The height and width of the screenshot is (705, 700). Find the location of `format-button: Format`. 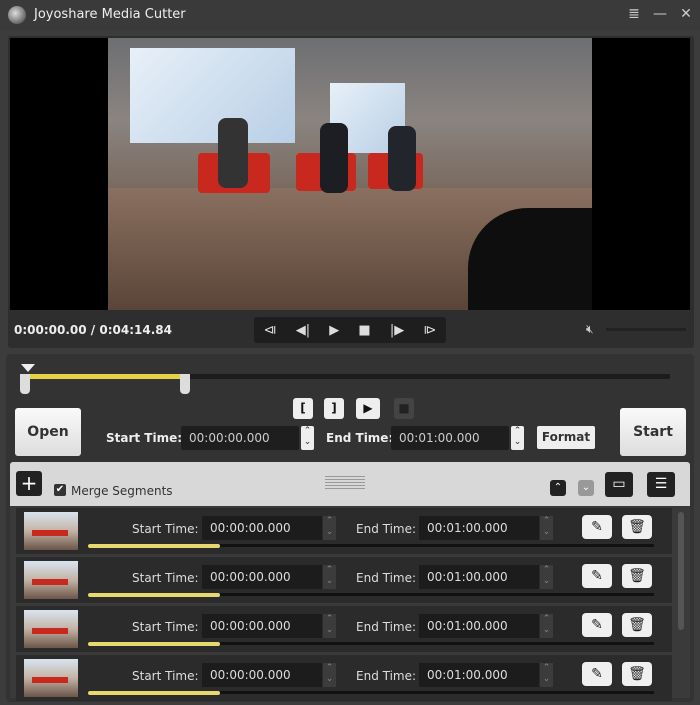

format-button: Format is located at coordinates (566, 437).